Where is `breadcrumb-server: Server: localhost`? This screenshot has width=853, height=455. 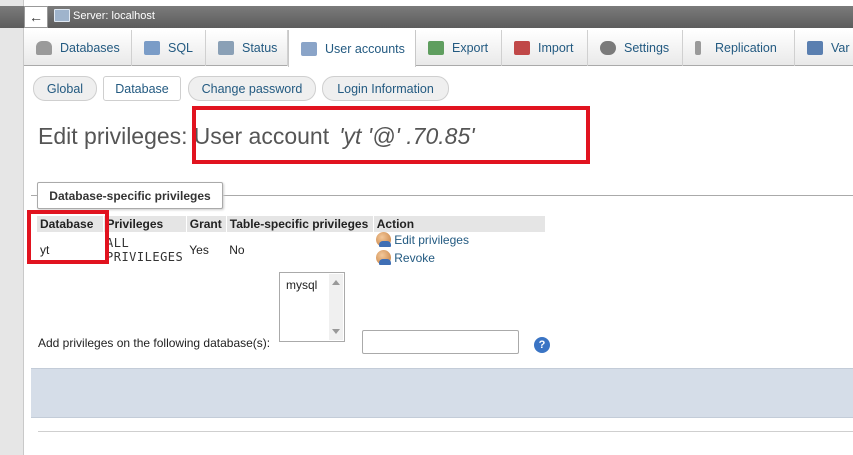 breadcrumb-server: Server: localhost is located at coordinates (114, 16).